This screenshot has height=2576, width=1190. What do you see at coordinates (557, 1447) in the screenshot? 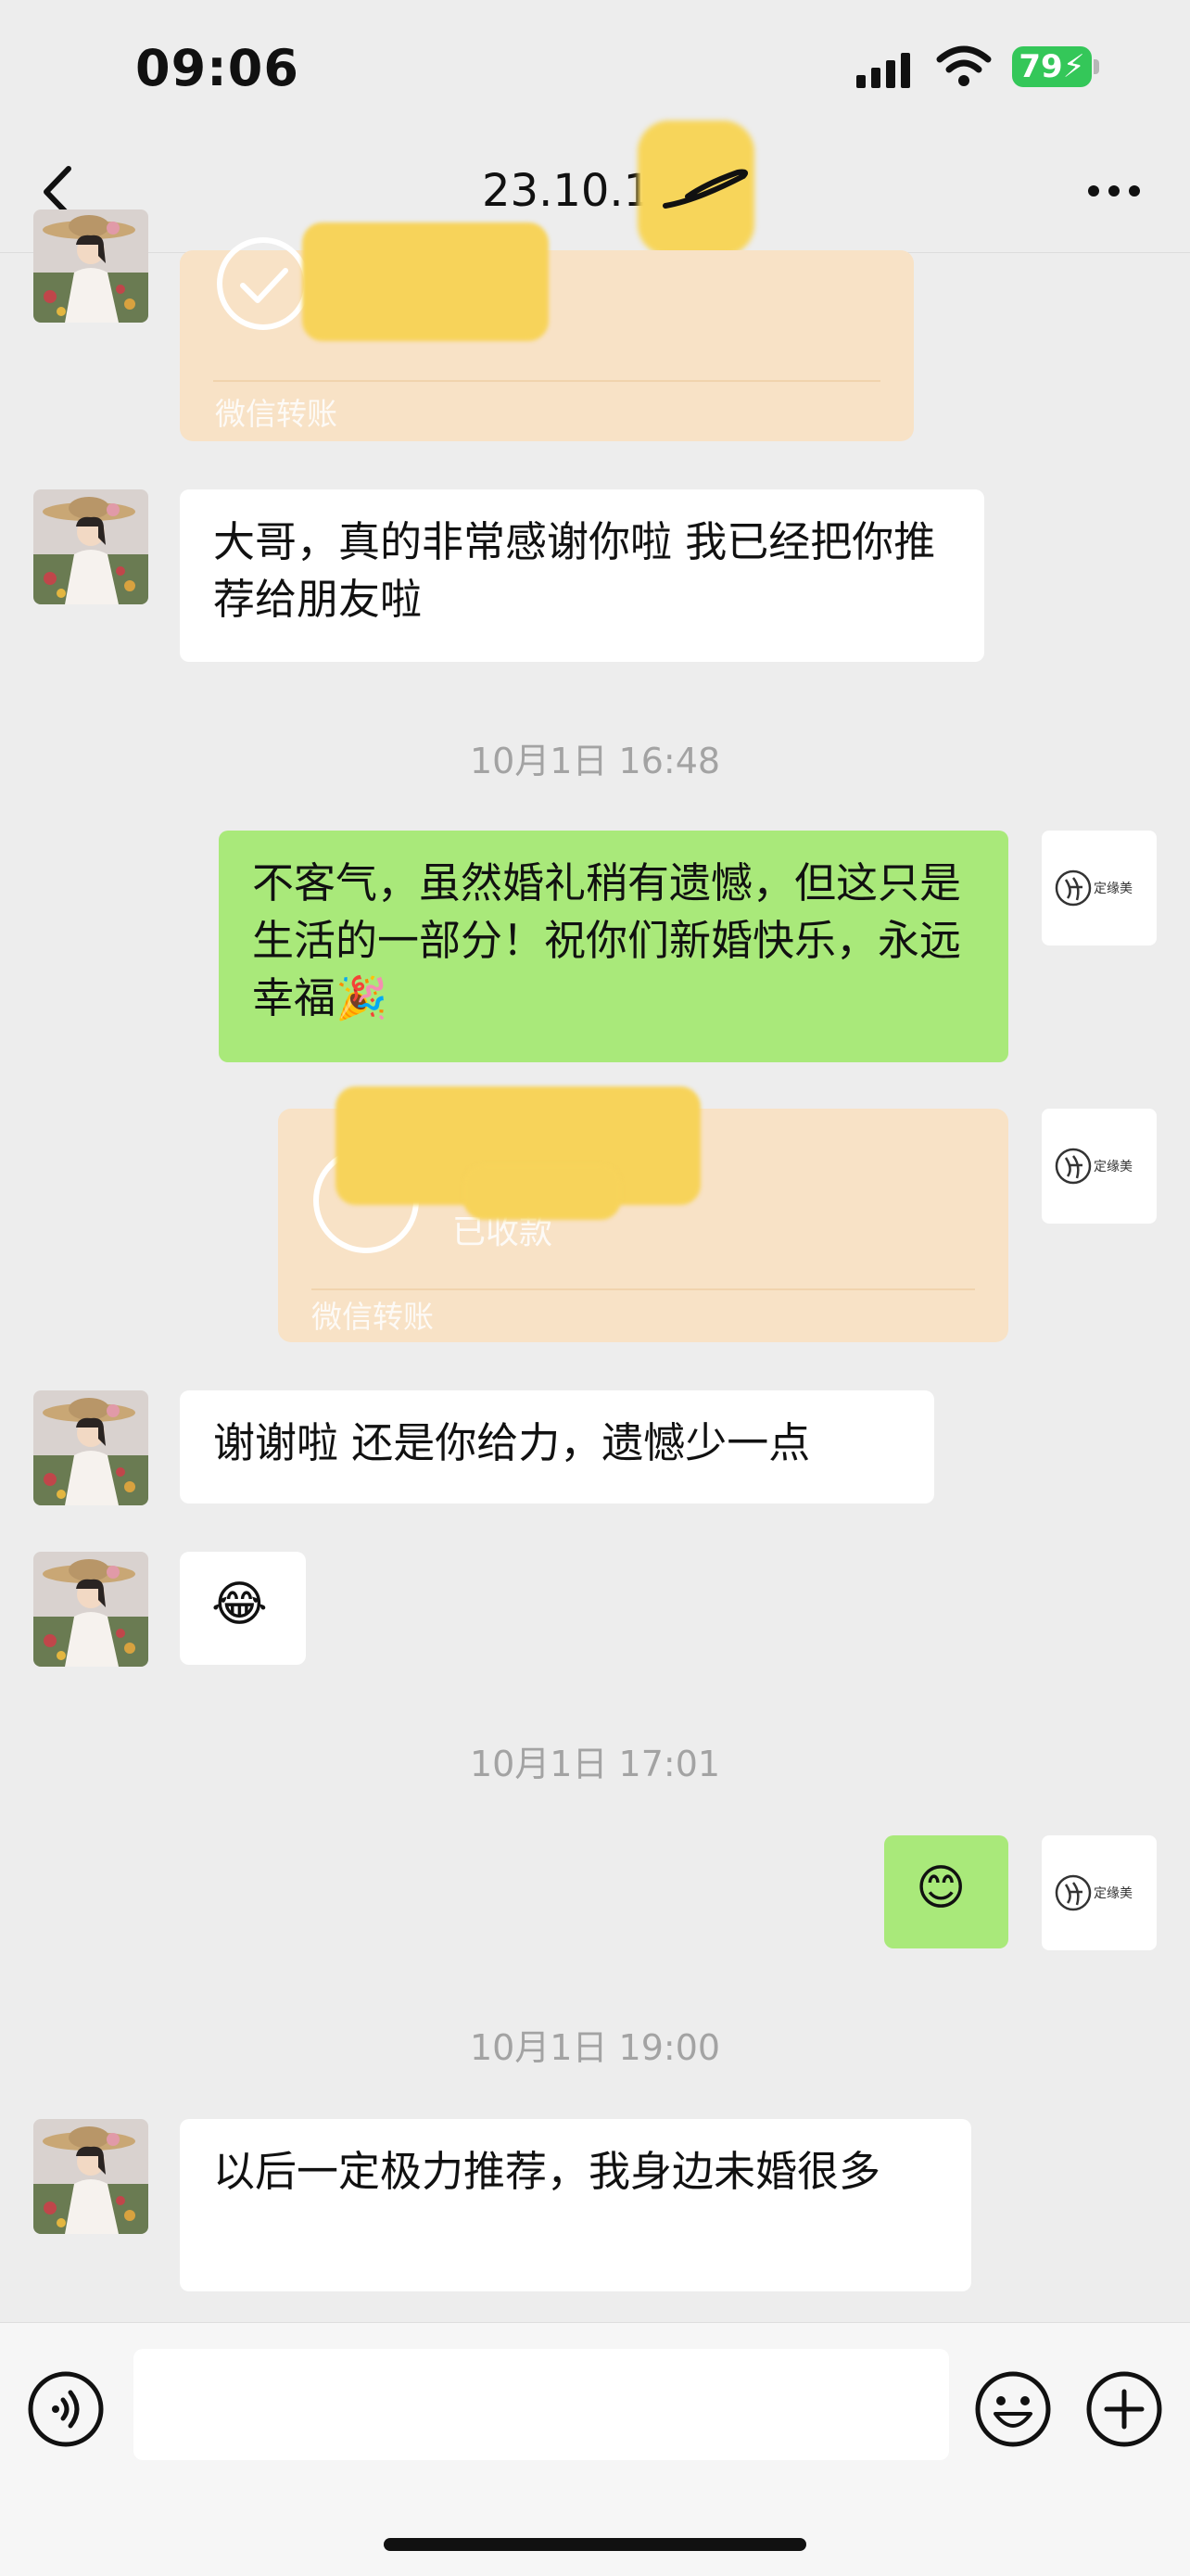
I see `message-bubble-received: 谢谢啦 还是你给力，遗憾少一点` at bounding box center [557, 1447].